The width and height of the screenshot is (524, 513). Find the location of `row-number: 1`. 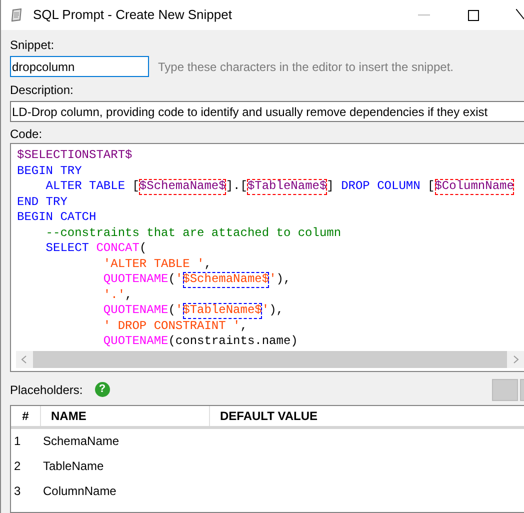

row-number: 1 is located at coordinates (17, 441).